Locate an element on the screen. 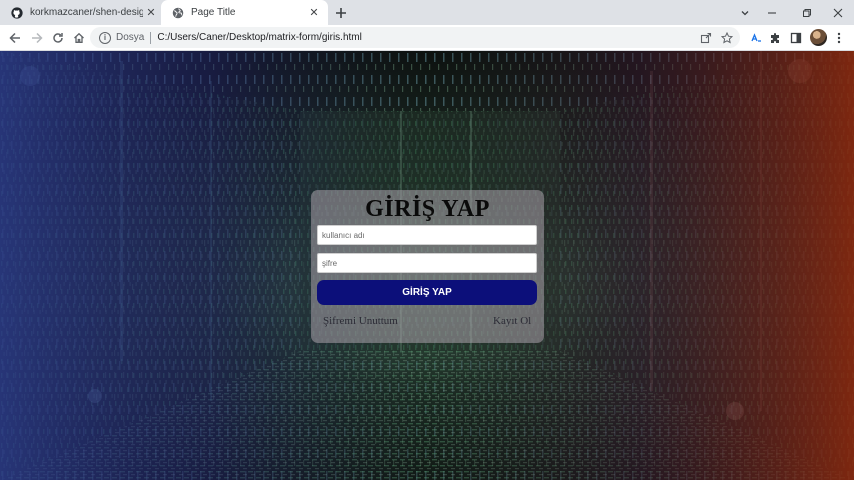 This screenshot has width=854, height=480. extension-button is located at coordinates (756, 38).